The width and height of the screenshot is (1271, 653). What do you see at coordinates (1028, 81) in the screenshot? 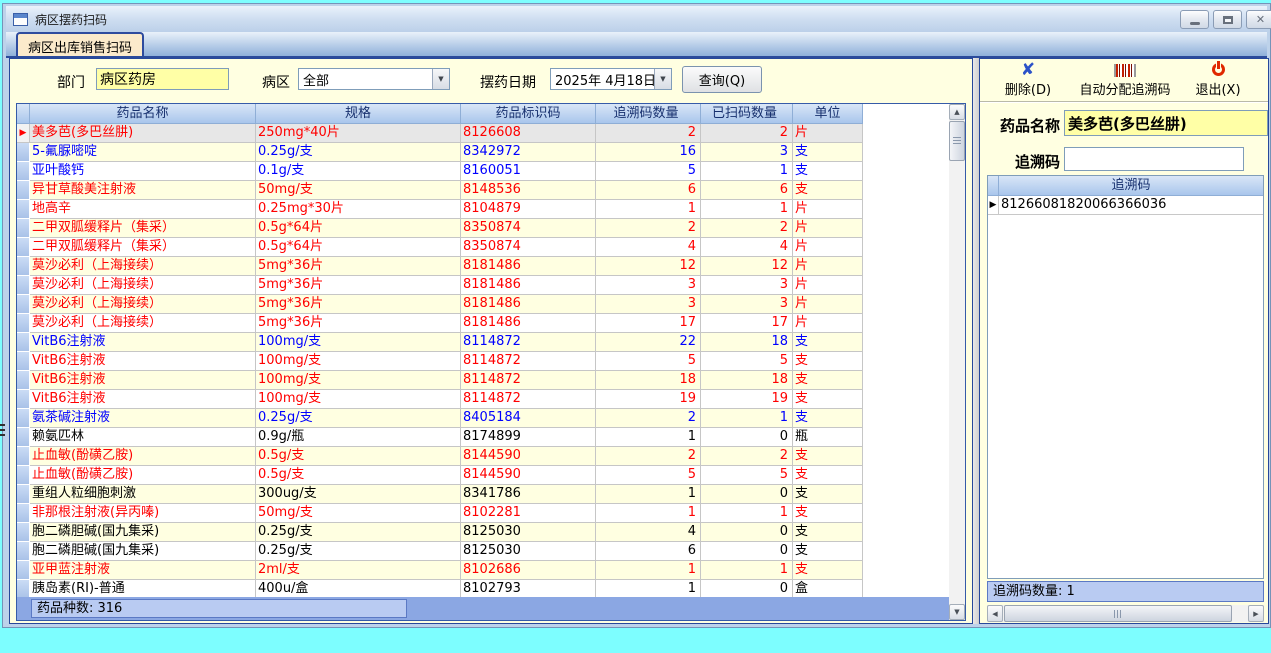
I see `delete-button: ✘ 删除(D)` at bounding box center [1028, 81].